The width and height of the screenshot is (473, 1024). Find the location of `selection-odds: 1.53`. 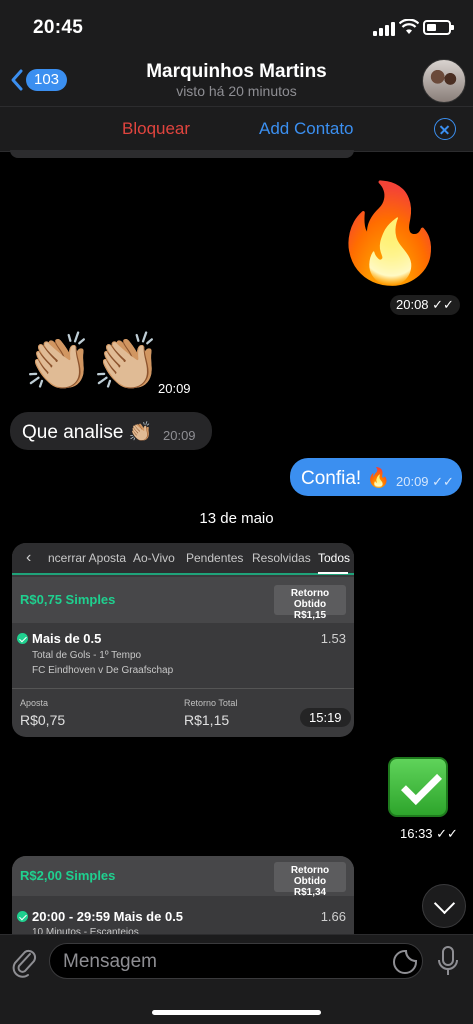

selection-odds: 1.53 is located at coordinates (333, 638).